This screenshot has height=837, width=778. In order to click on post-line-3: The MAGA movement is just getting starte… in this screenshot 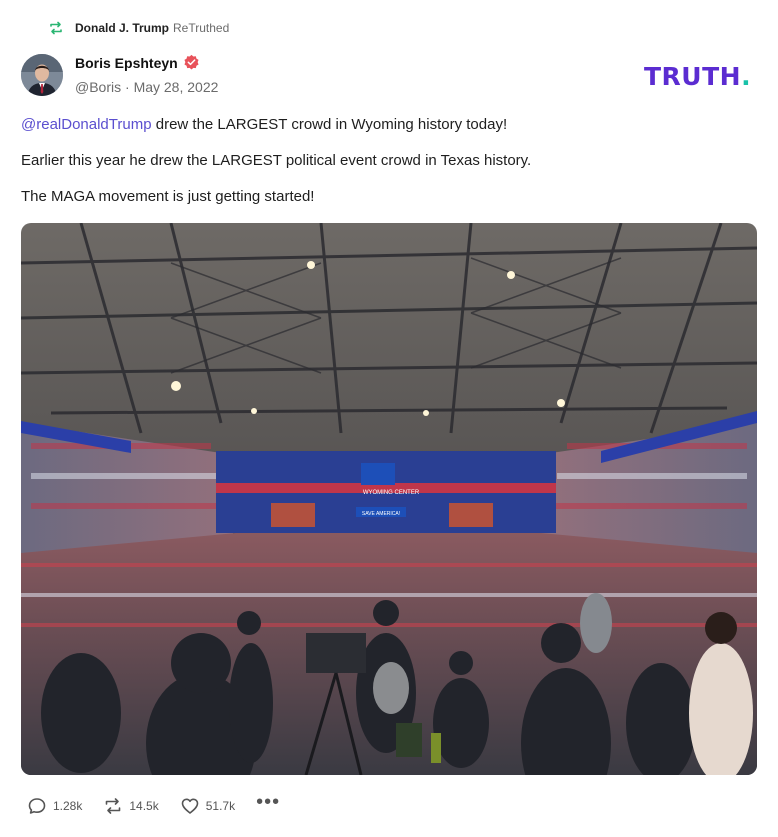, I will do `click(168, 196)`.